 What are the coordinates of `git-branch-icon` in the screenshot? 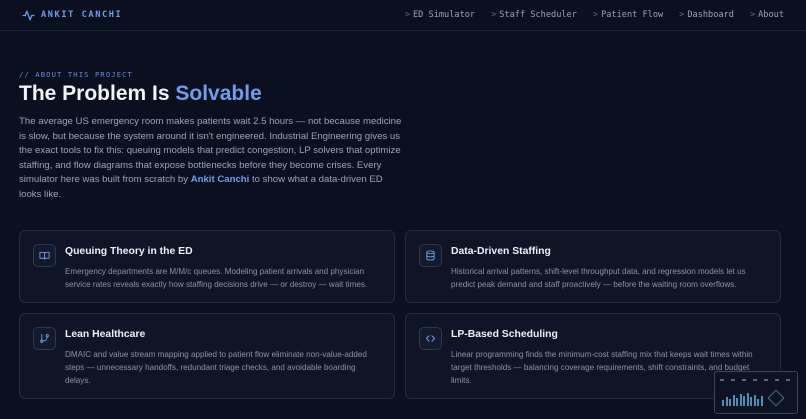 It's located at (44, 338).